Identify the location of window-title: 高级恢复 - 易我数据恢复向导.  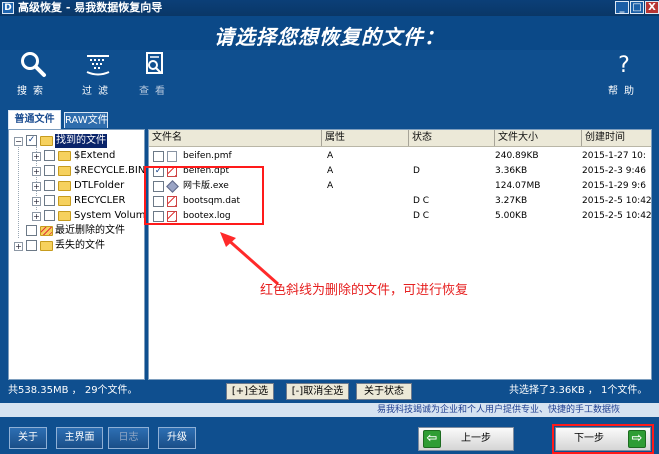
(90, 7).